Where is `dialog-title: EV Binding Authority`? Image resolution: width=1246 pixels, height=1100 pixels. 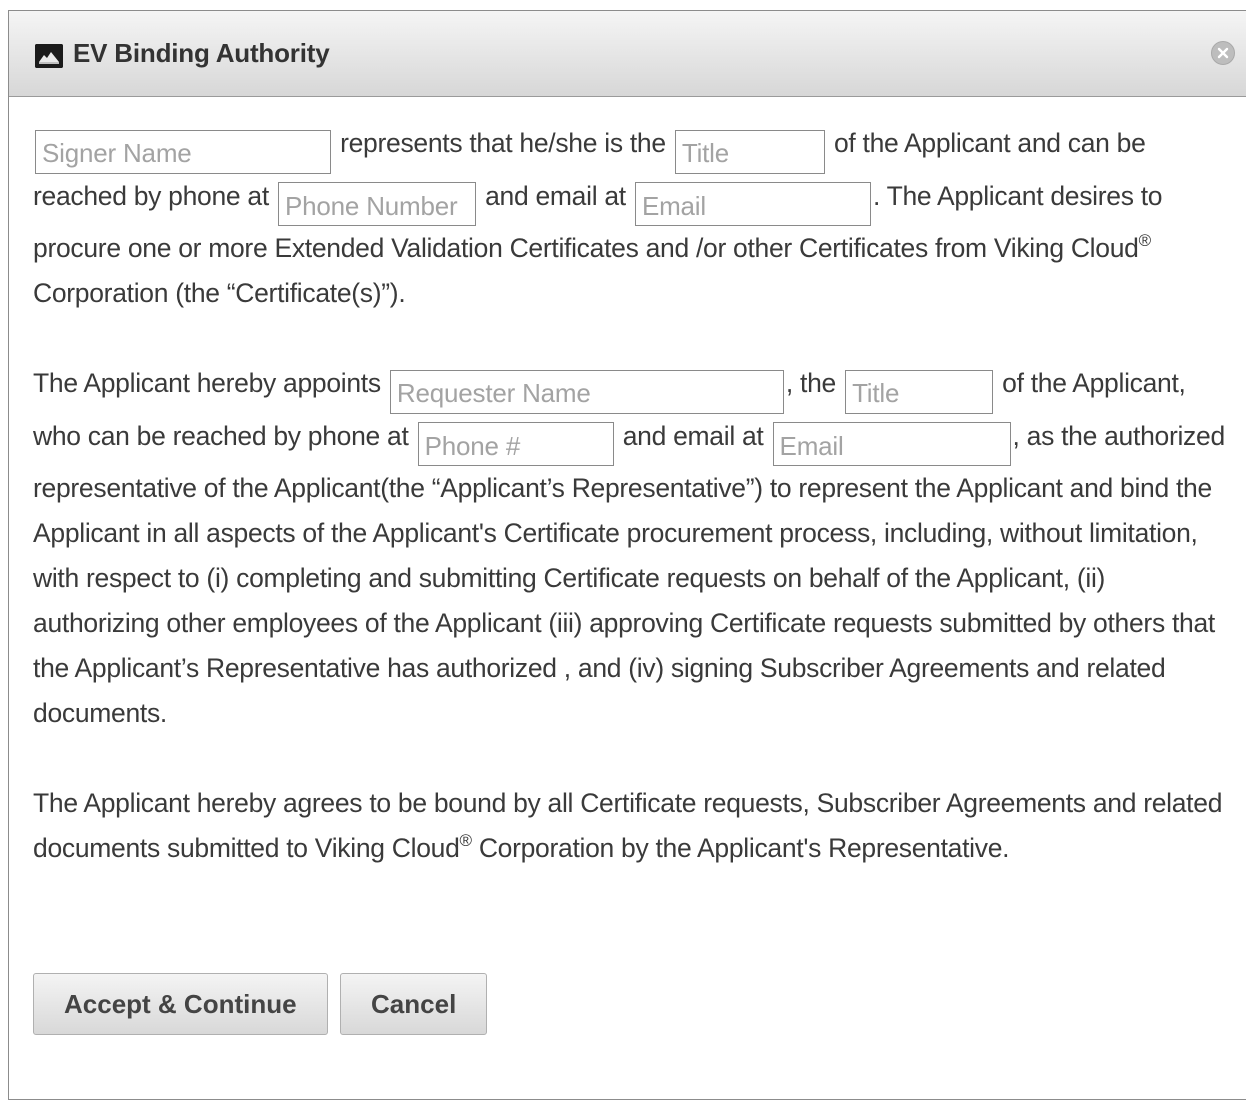 dialog-title: EV Binding Authority is located at coordinates (201, 53).